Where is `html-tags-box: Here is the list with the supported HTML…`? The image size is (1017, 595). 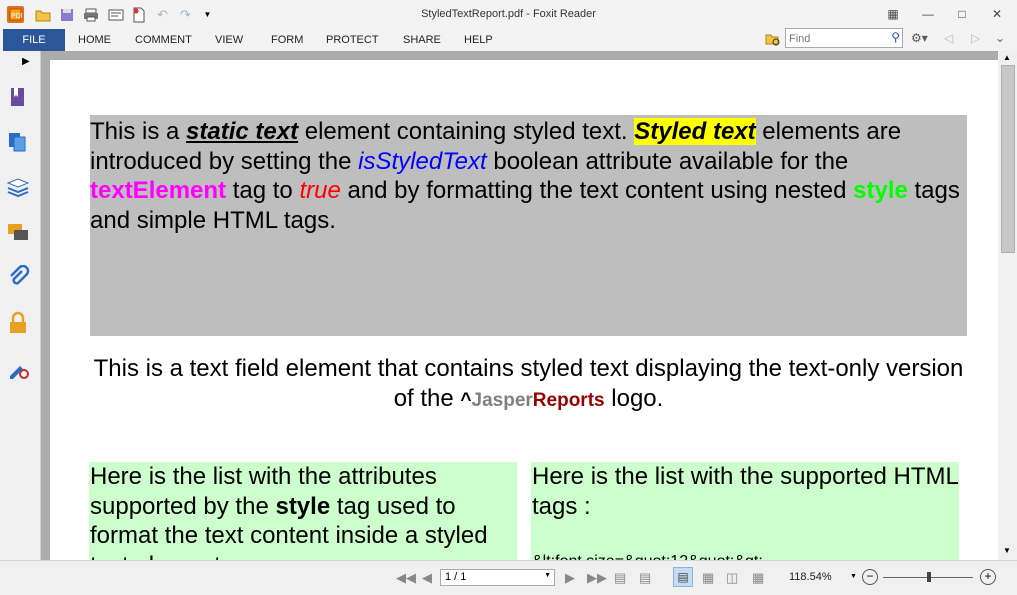
html-tags-box: Here is the list with the supported HTML… is located at coordinates (745, 511).